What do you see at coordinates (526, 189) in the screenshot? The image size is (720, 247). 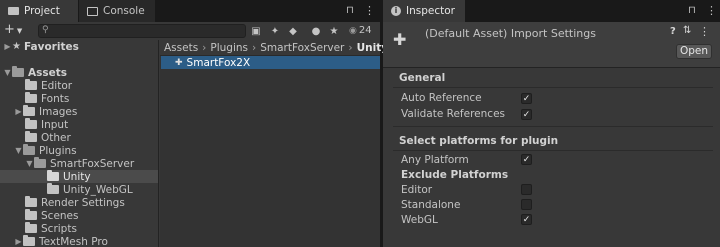 I see `exclude-editor-checkbox` at bounding box center [526, 189].